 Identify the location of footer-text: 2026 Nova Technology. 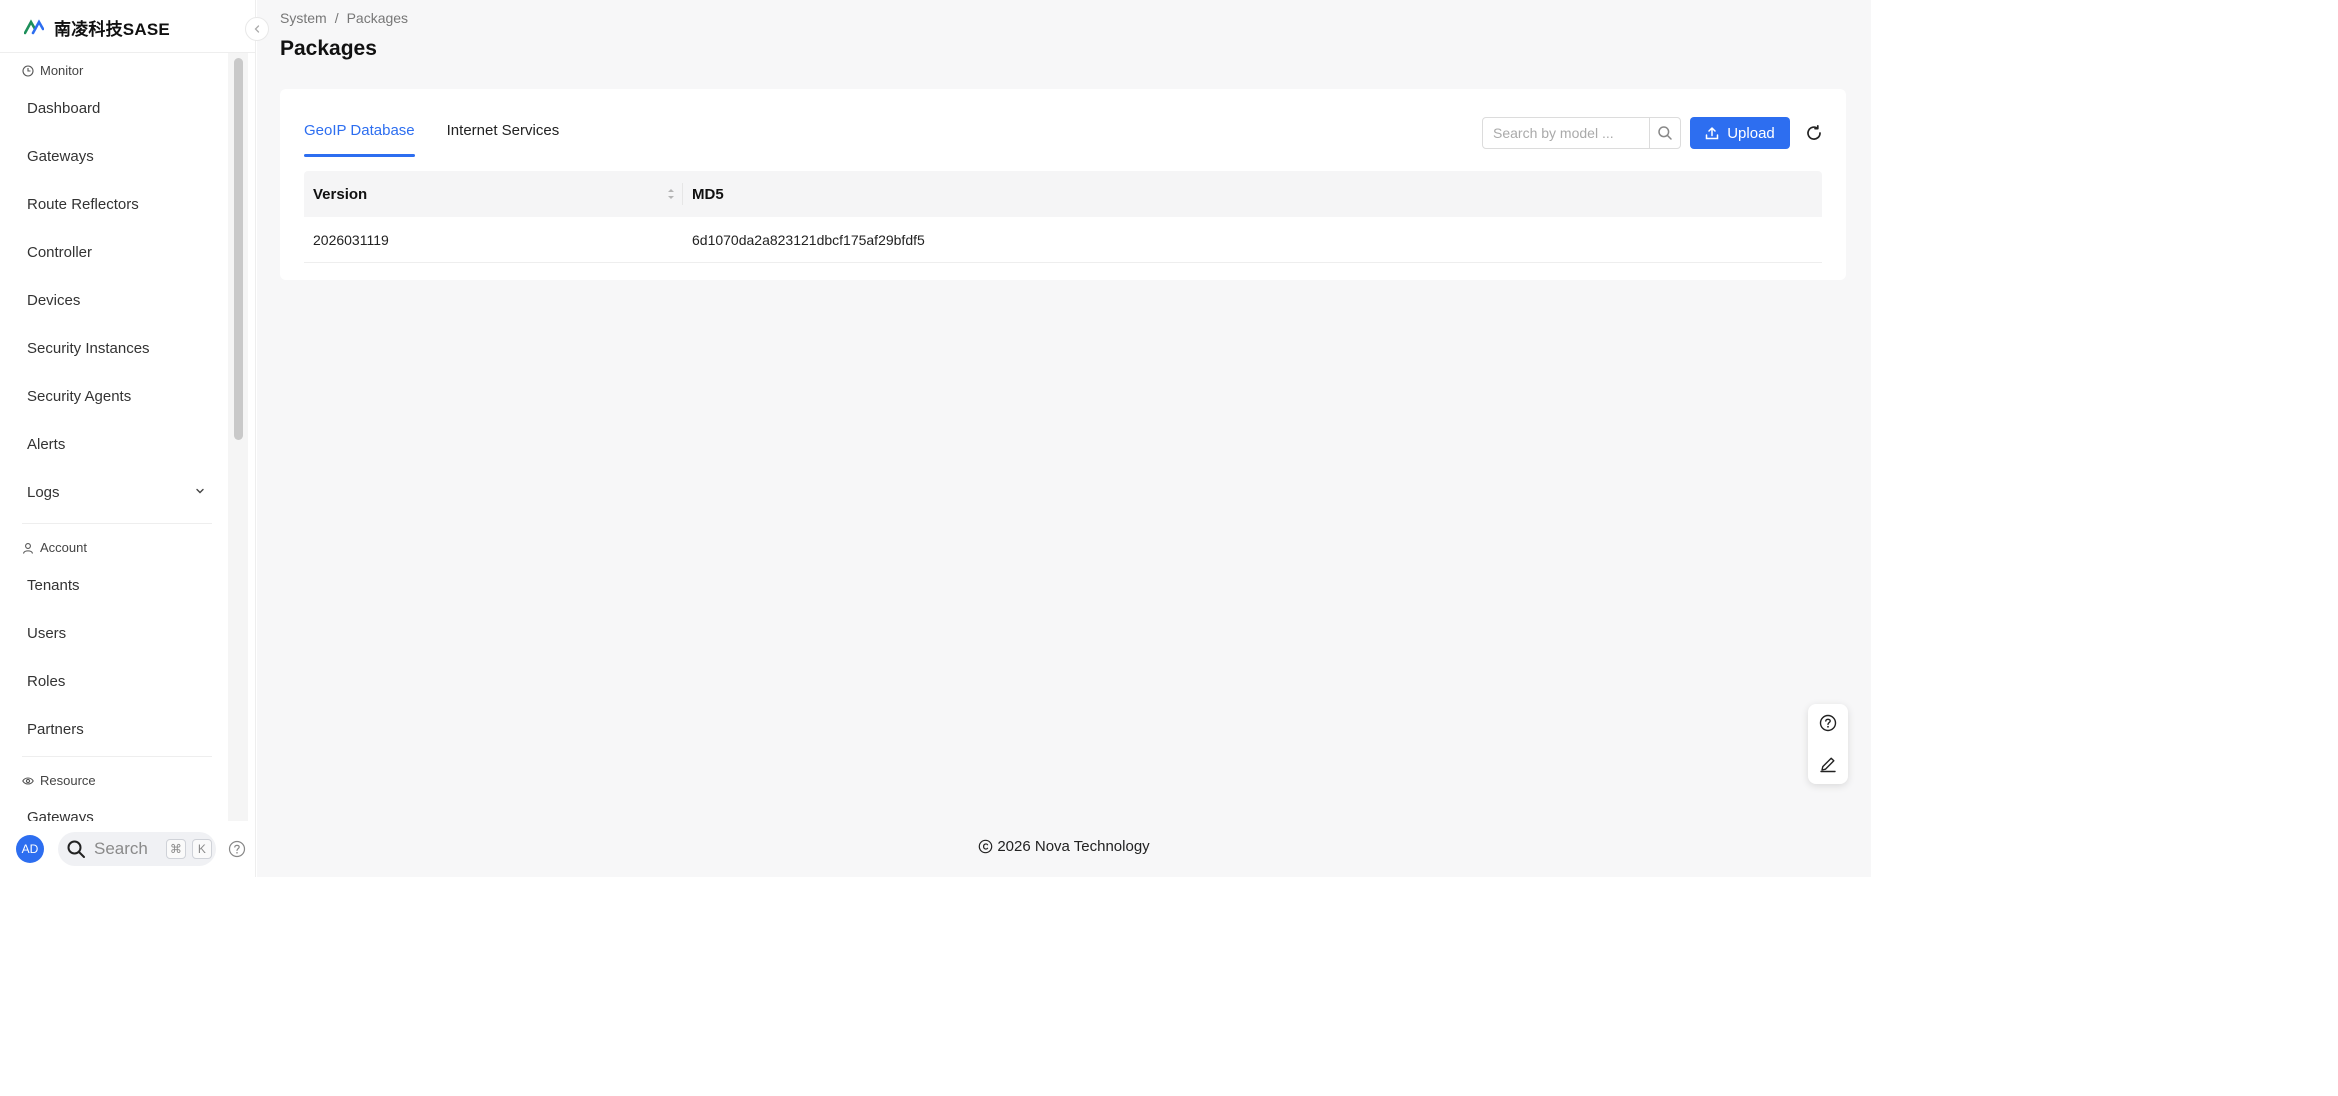
(1073, 846).